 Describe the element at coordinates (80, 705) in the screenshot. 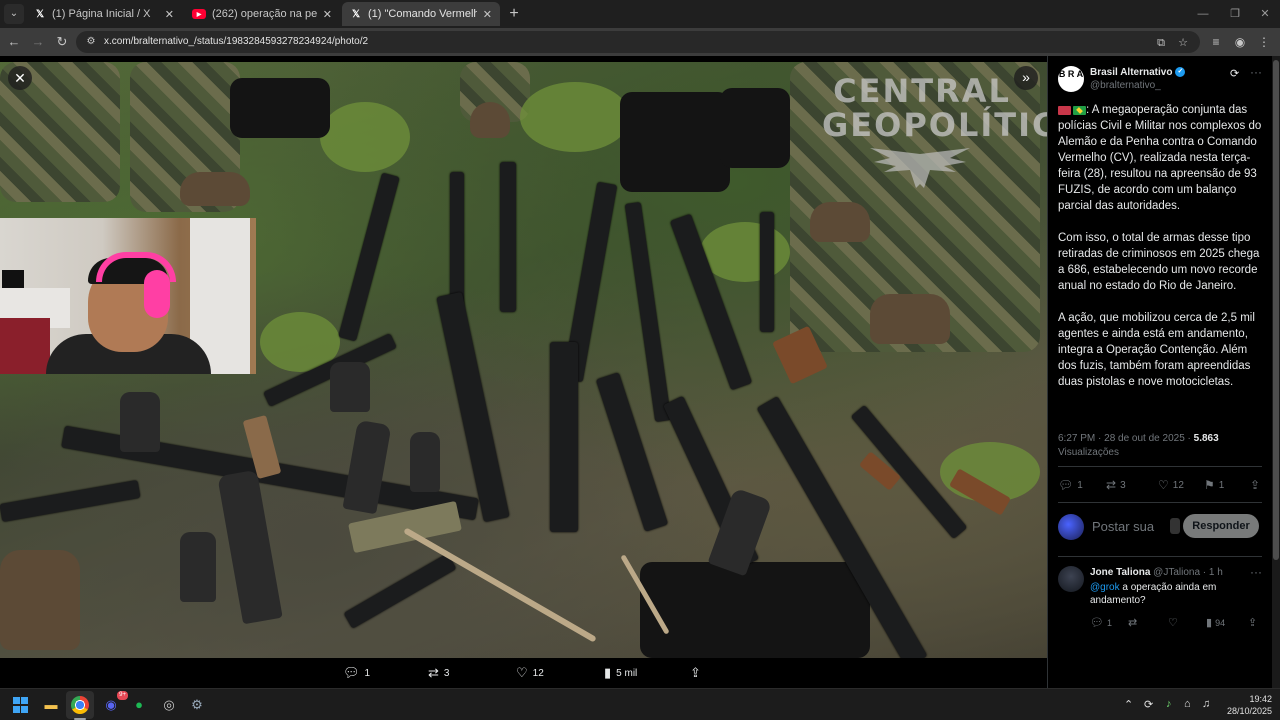

I see `chrome-icon` at that location.